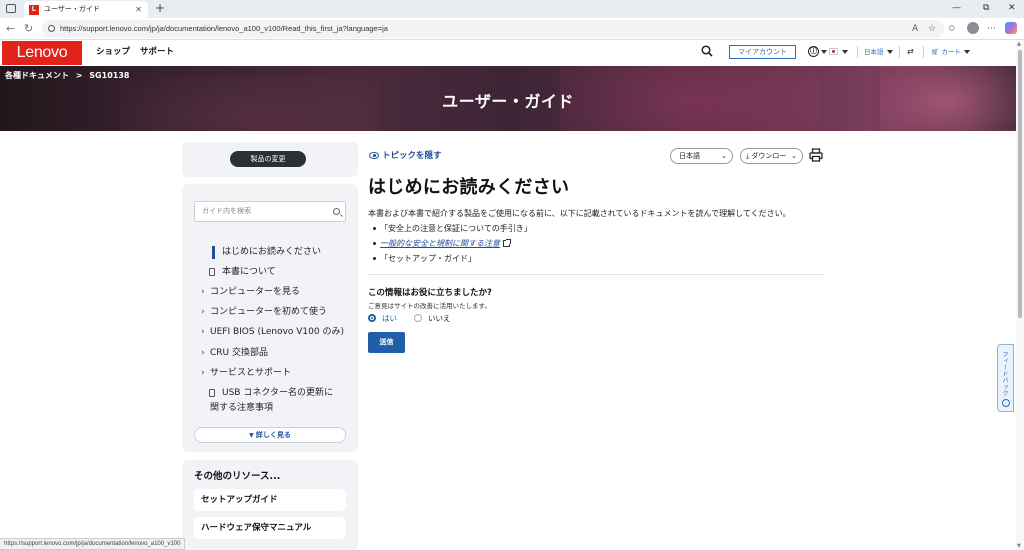  I want to click on print-icon, so click(816, 155).